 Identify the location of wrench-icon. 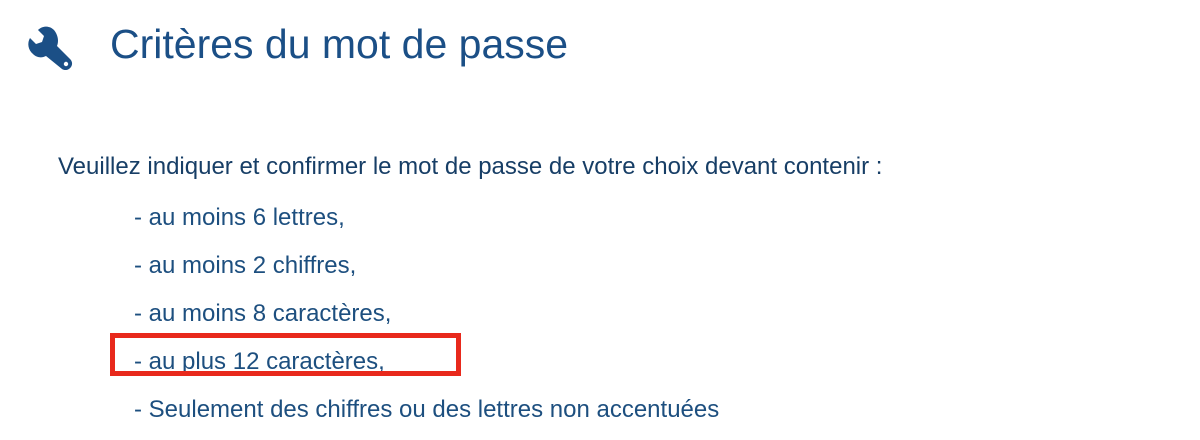
(50, 48).